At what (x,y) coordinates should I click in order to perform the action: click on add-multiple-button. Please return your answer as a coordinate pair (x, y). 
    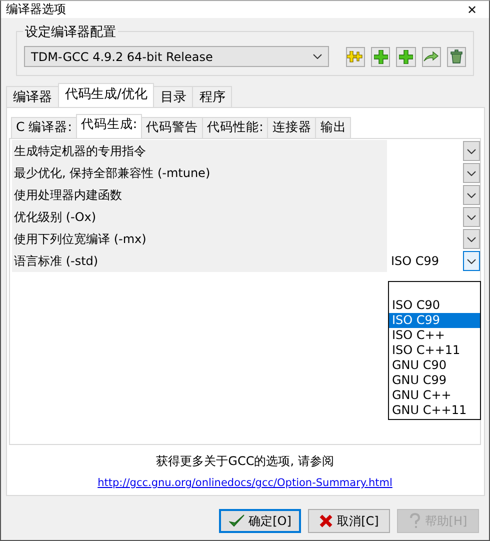
    Looking at the image, I should click on (356, 56).